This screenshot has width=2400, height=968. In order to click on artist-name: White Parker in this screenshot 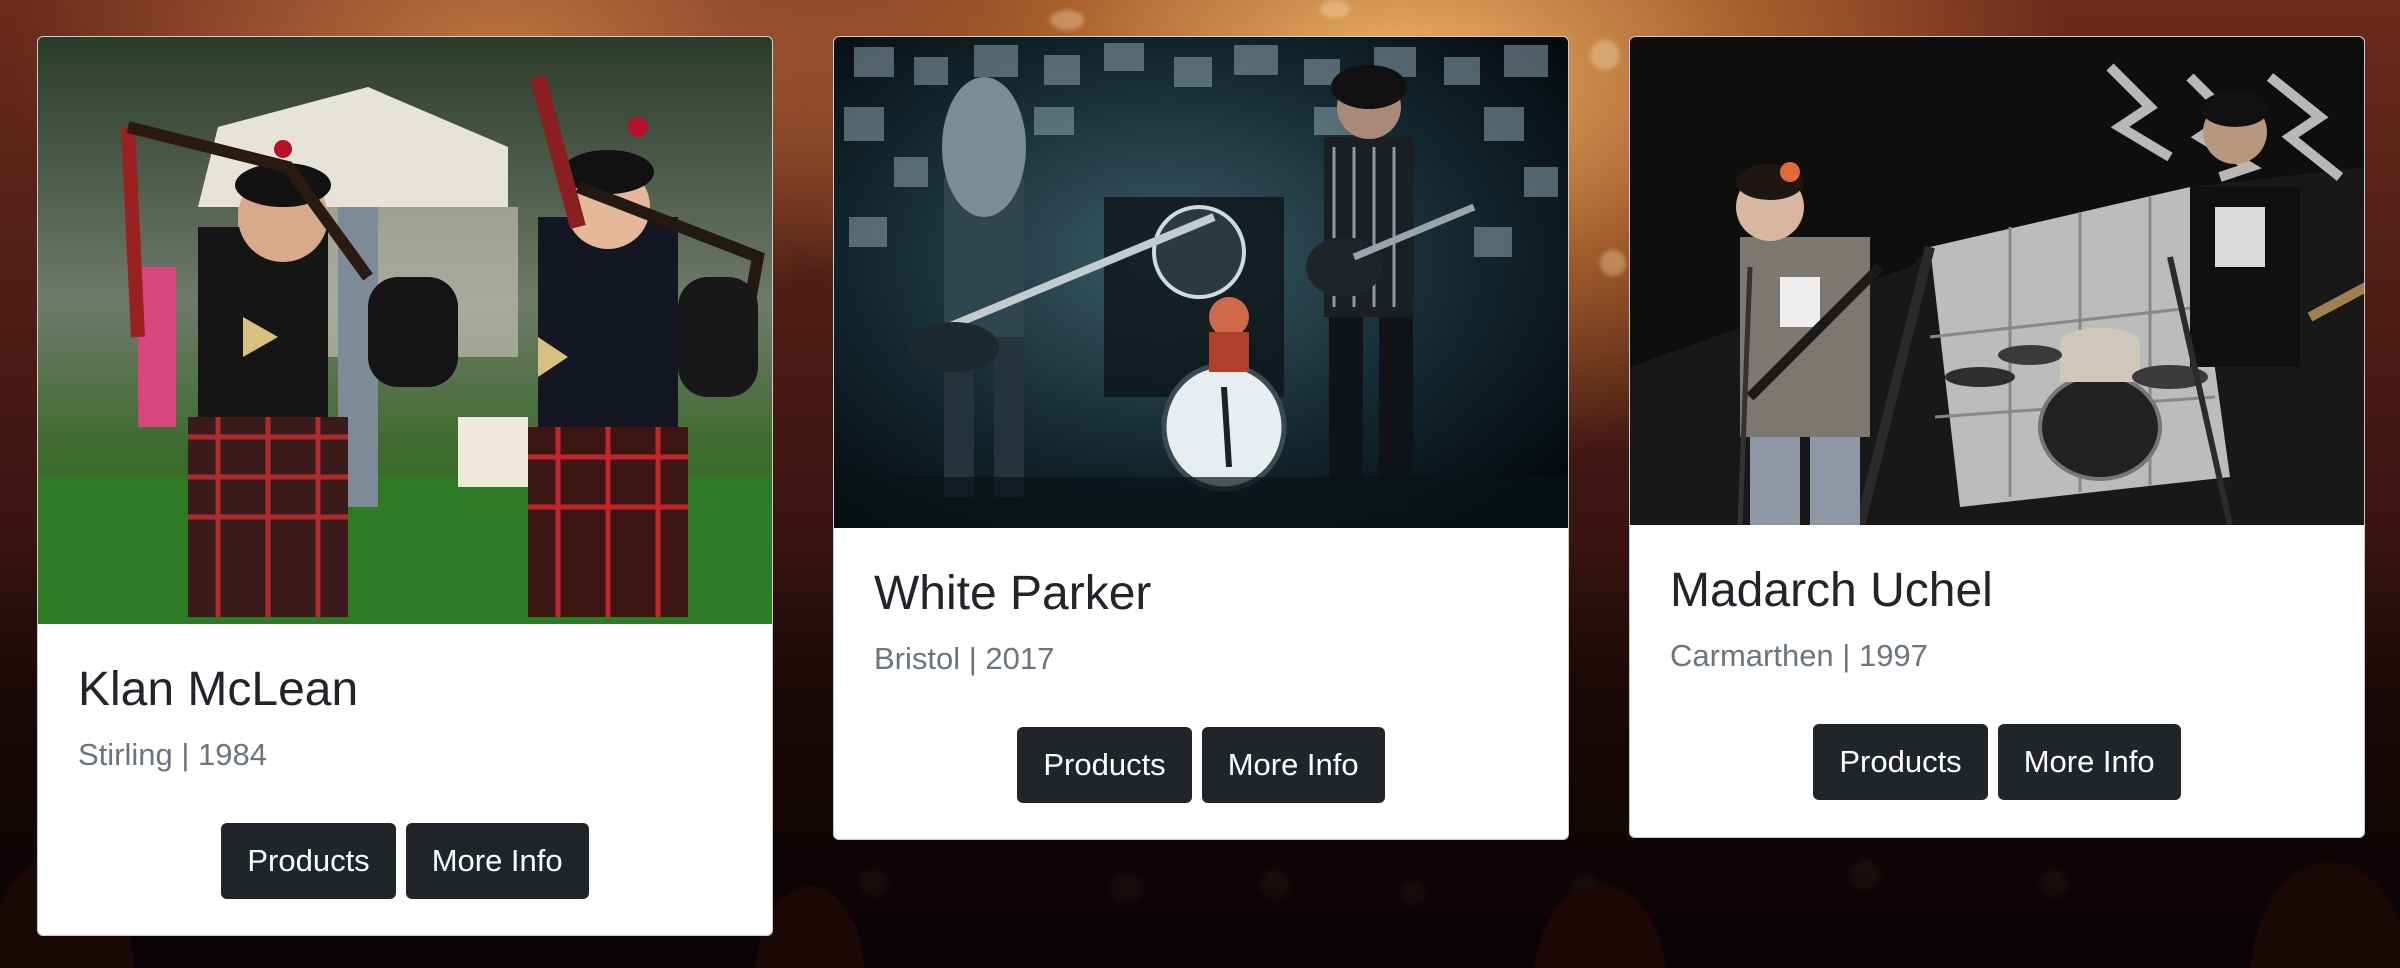, I will do `click(1013, 593)`.